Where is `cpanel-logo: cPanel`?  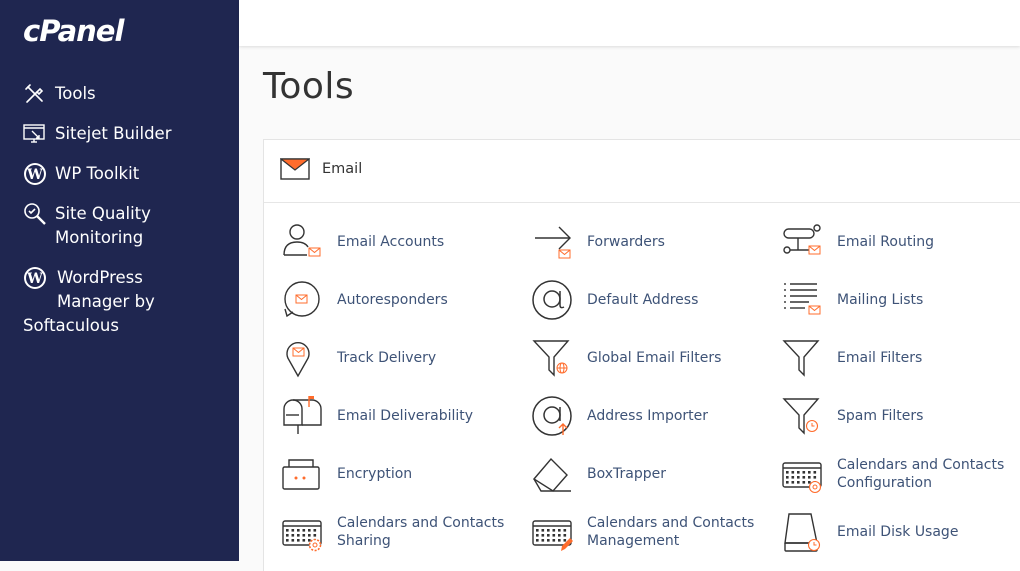
cpanel-logo: cPanel is located at coordinates (73, 31).